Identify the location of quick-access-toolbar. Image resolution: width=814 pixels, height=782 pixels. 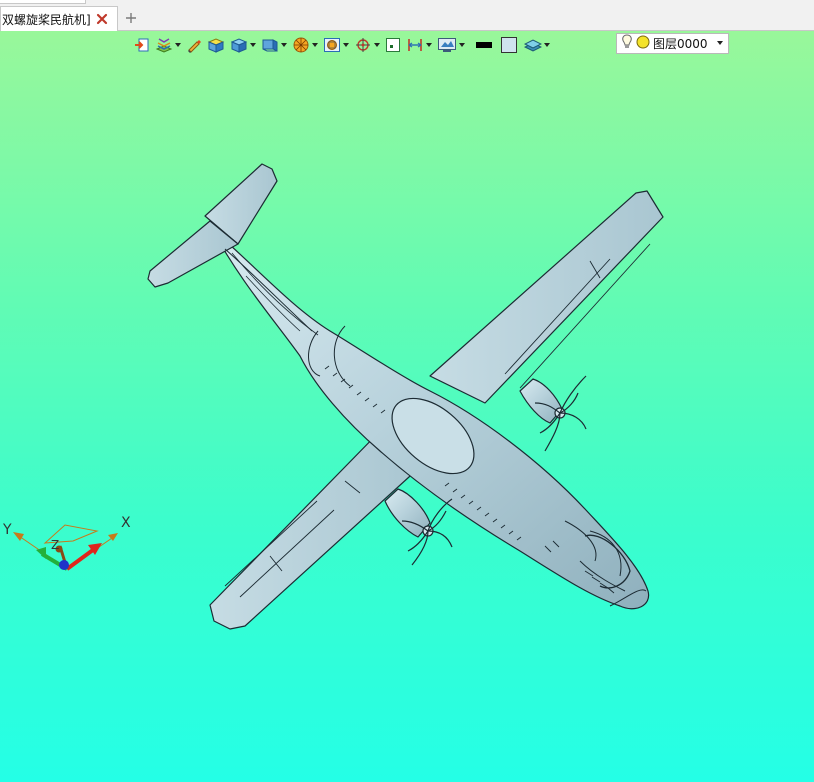
(235, 2).